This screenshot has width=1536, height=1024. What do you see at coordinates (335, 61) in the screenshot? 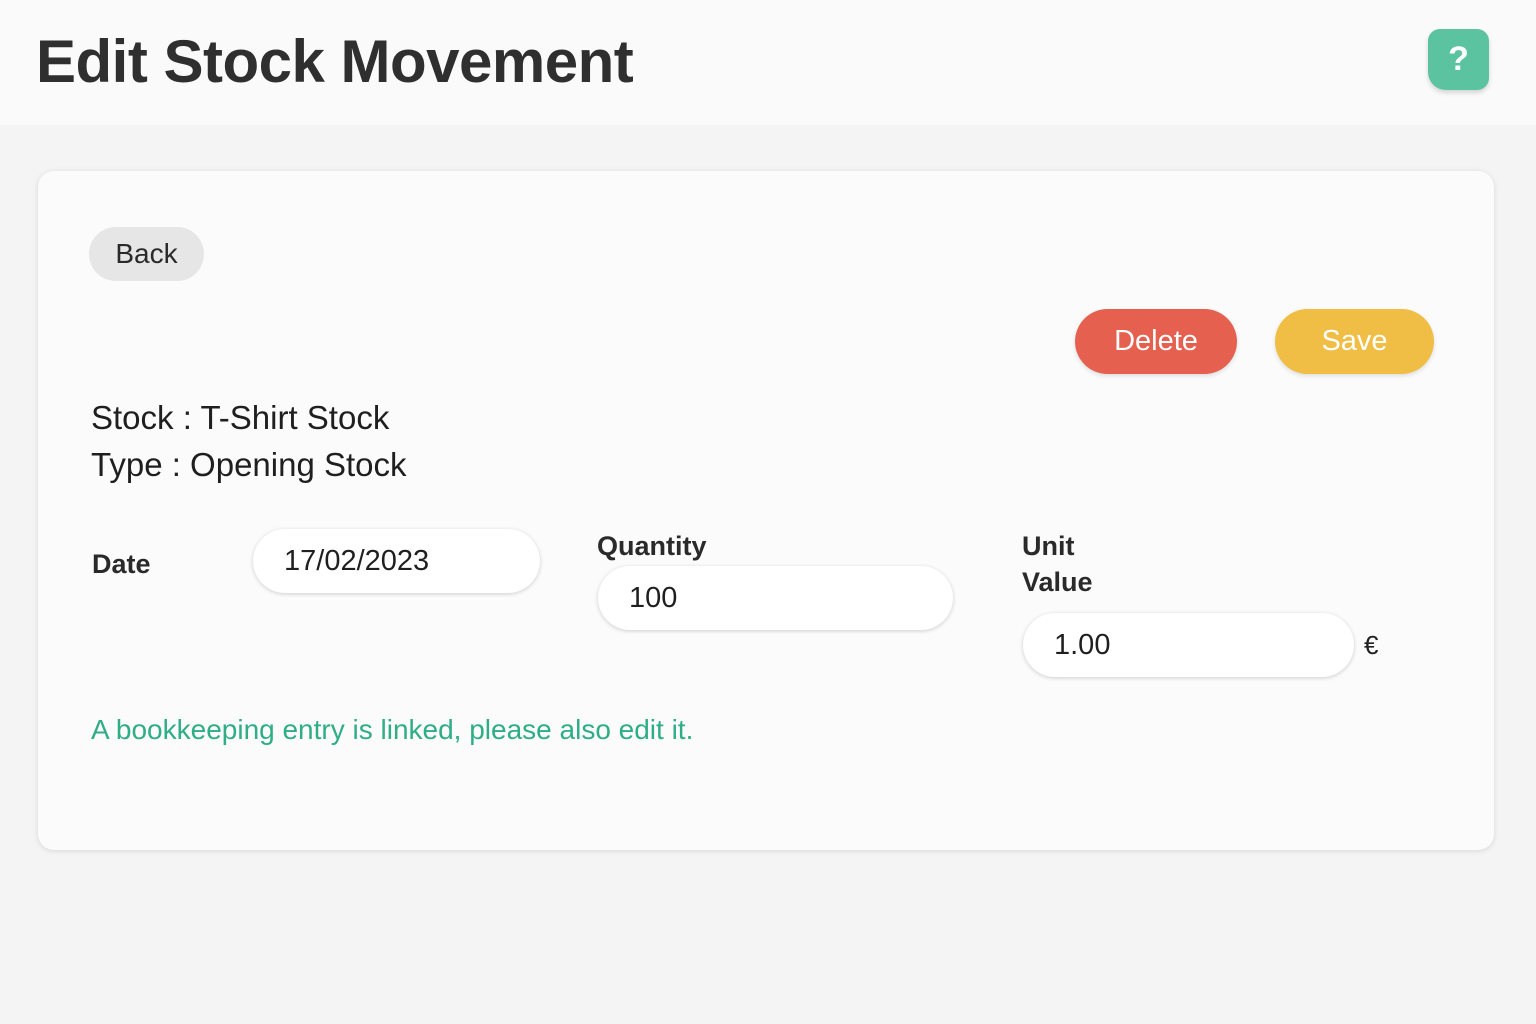
I see `page-title: Edit Stock Movement` at bounding box center [335, 61].